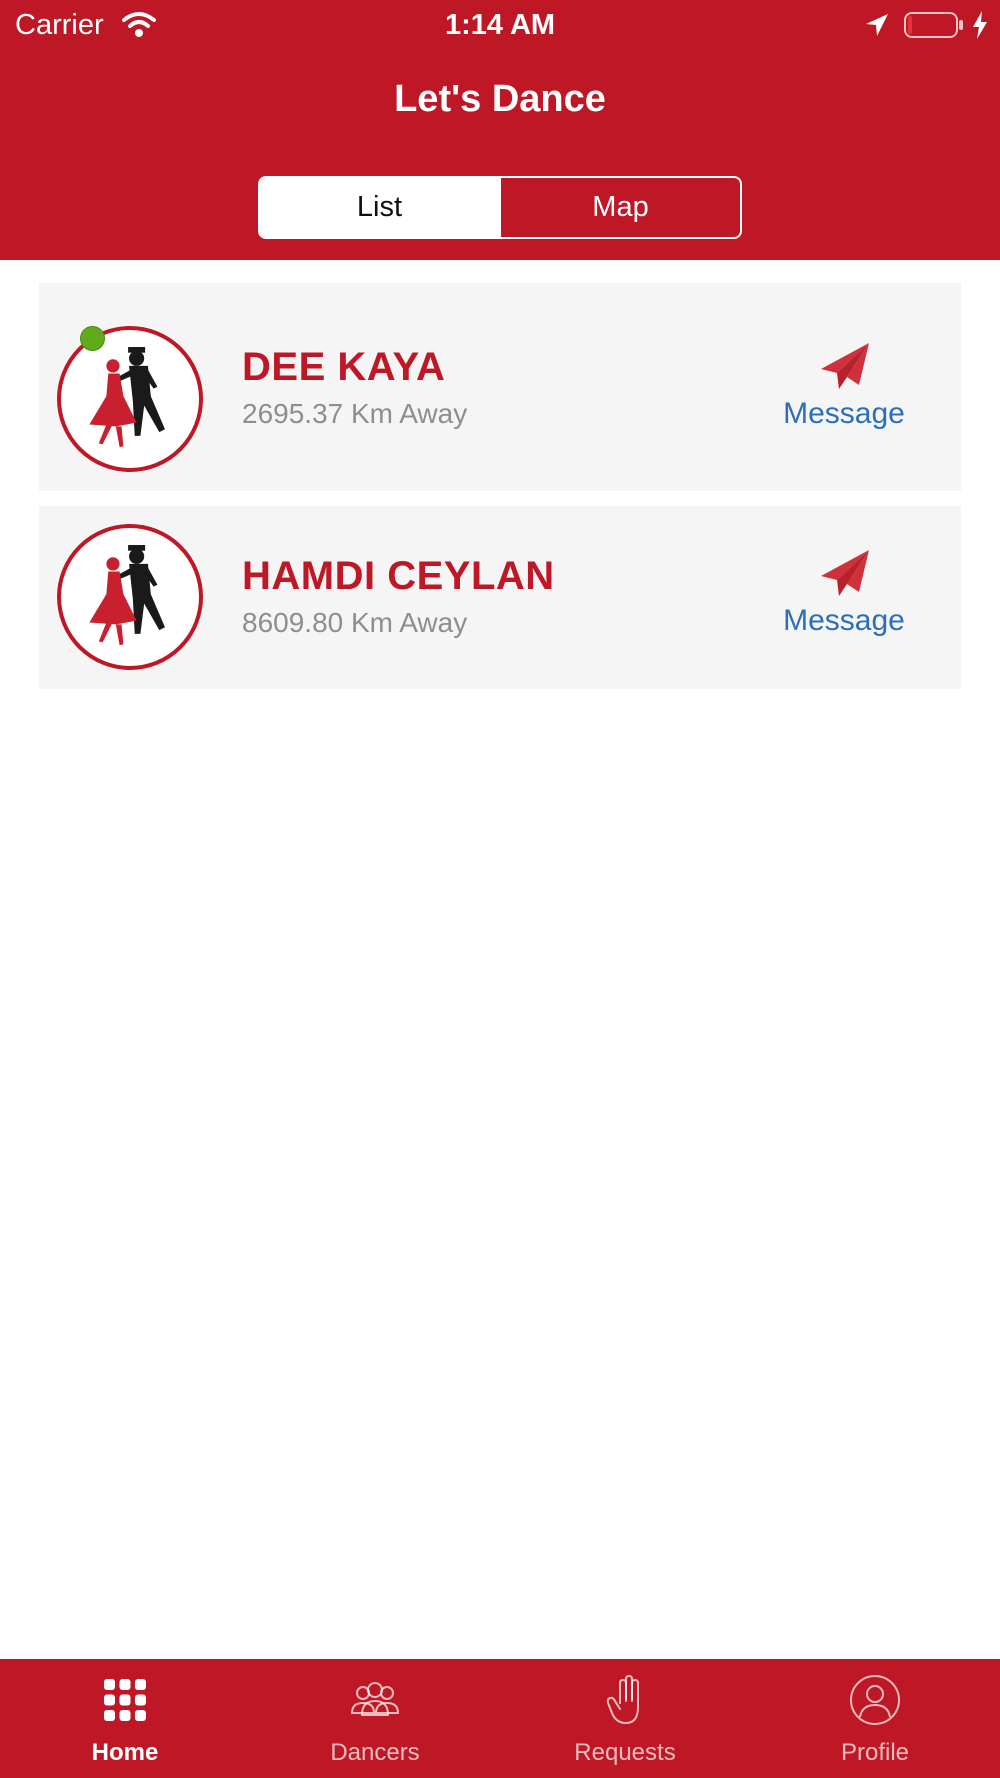 This screenshot has width=1000, height=1778. Describe the element at coordinates (344, 367) in the screenshot. I see `dancer-name: DEE KAYA` at that location.